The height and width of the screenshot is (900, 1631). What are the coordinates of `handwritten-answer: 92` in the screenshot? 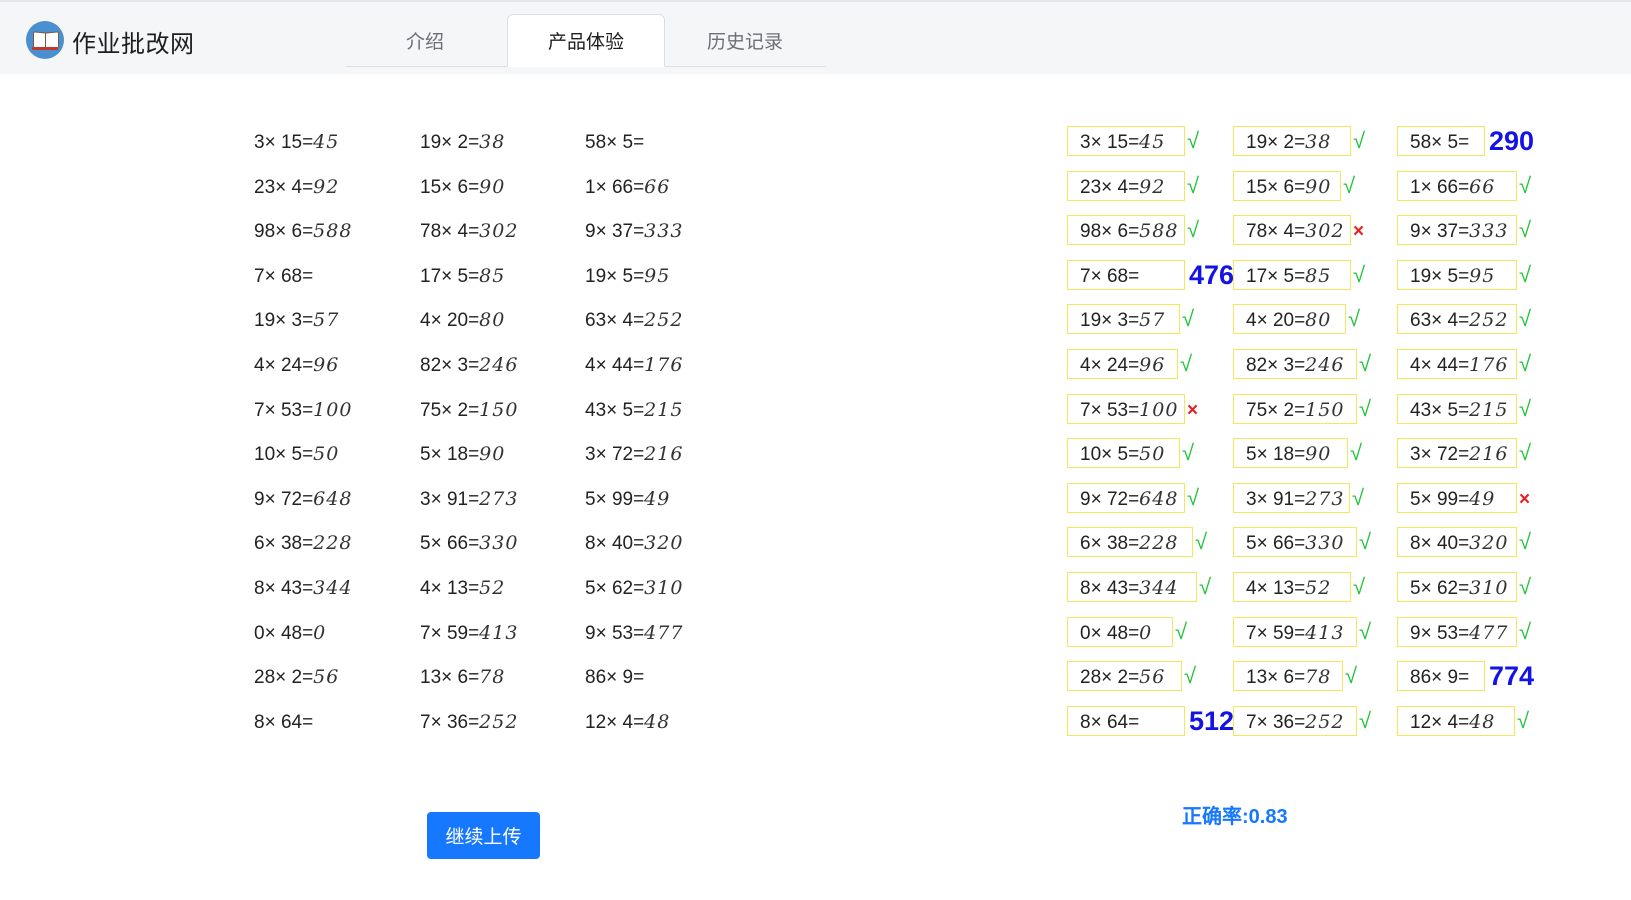 It's located at (326, 187).